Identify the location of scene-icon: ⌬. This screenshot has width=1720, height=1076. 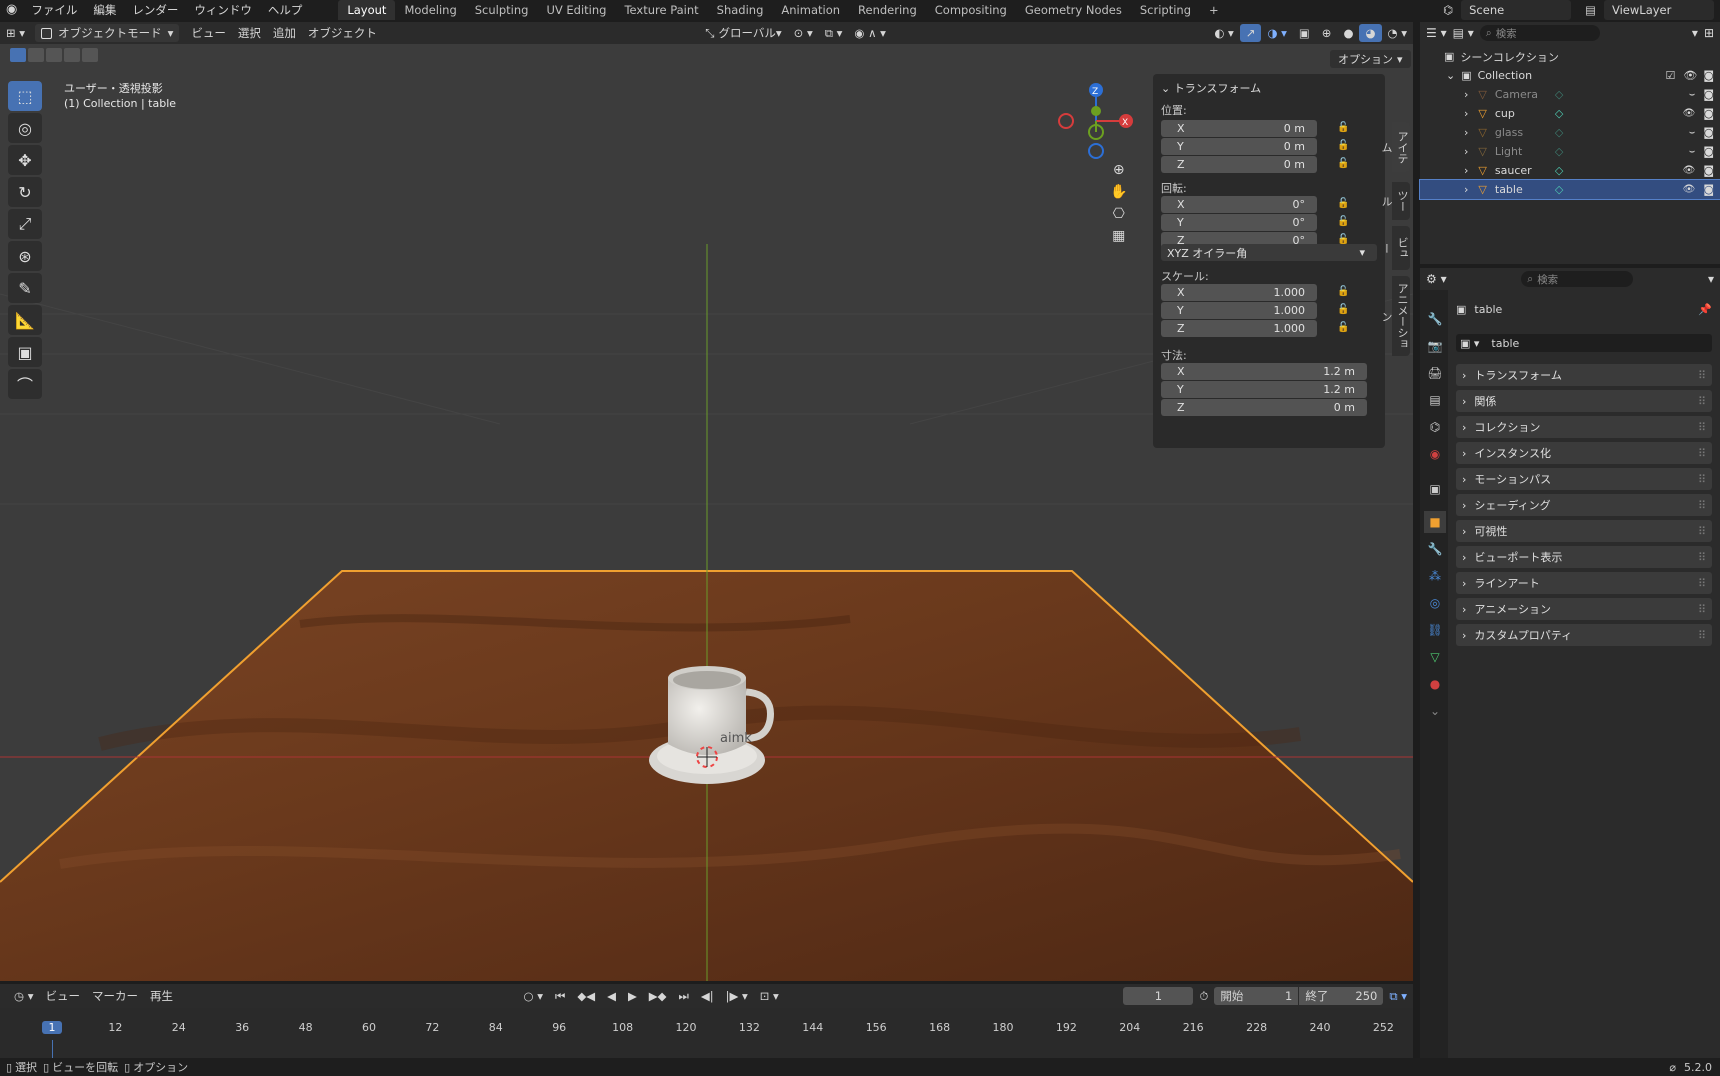
(1435, 427).